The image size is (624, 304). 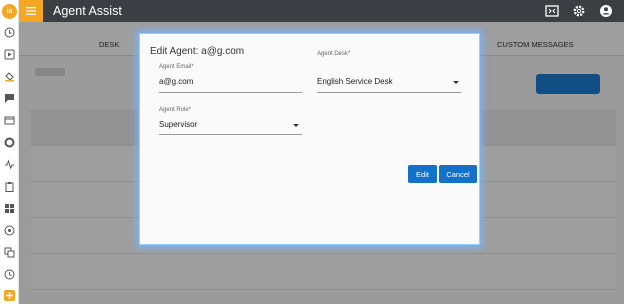 What do you see at coordinates (178, 124) in the screenshot?
I see `agent-role-select: Supervisor` at bounding box center [178, 124].